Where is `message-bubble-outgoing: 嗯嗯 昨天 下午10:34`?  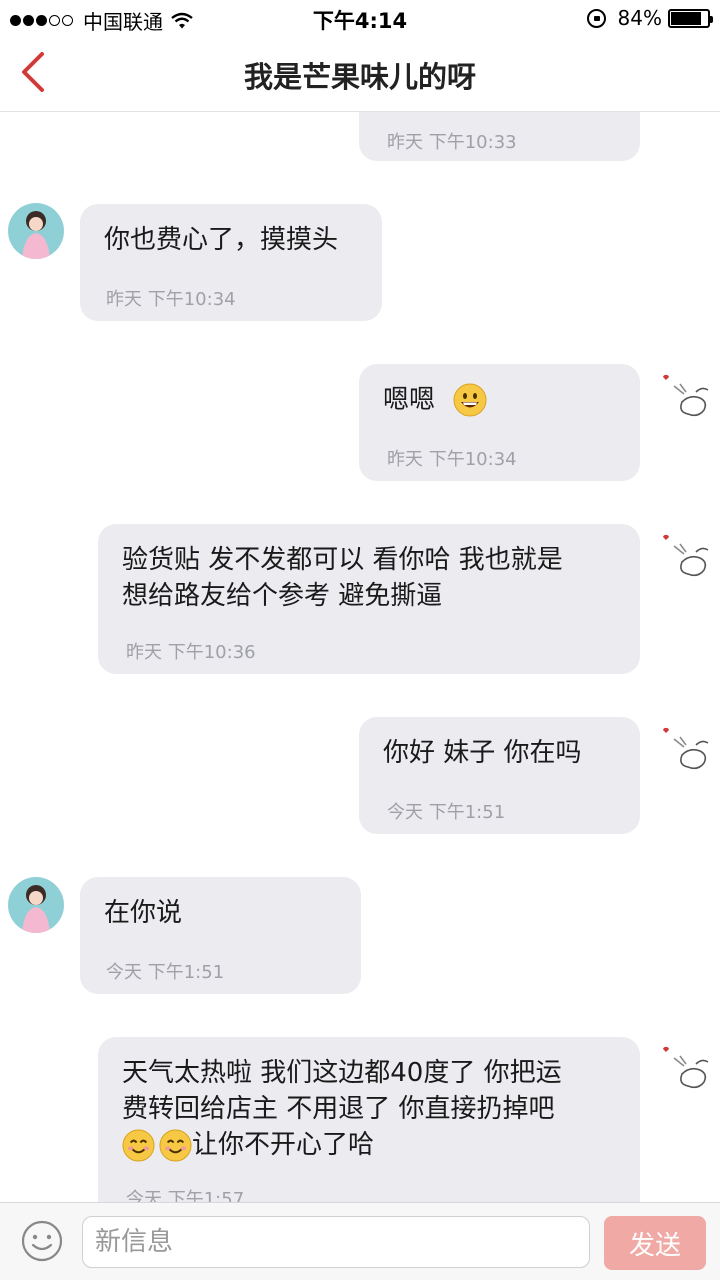
message-bubble-outgoing: 嗯嗯 昨天 下午10:34 is located at coordinates (499, 422).